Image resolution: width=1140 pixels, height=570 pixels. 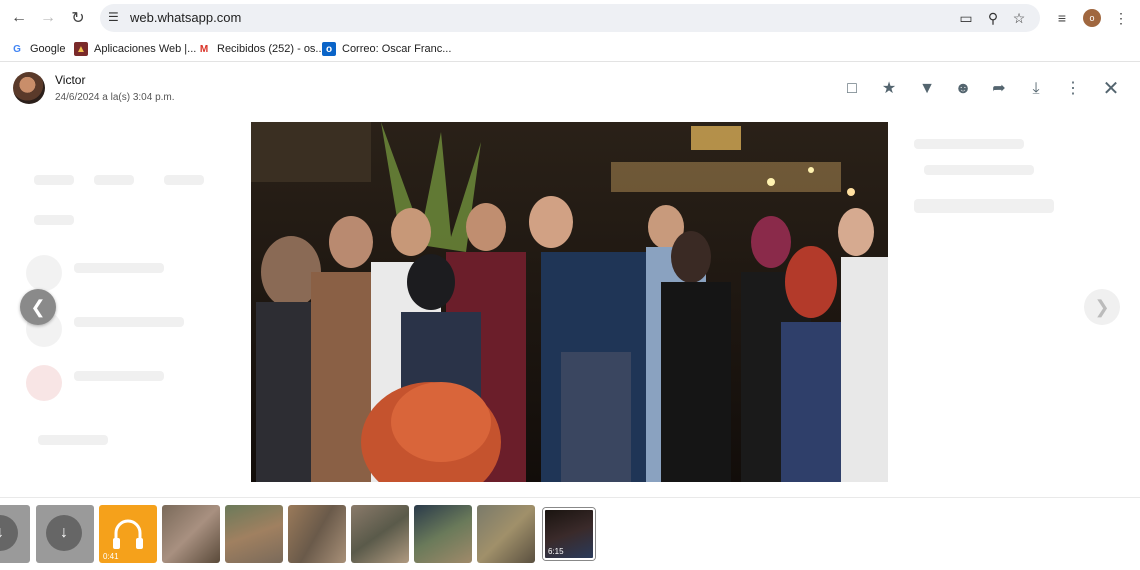 I want to click on bookmark-label: Google, so click(x=48, y=49).